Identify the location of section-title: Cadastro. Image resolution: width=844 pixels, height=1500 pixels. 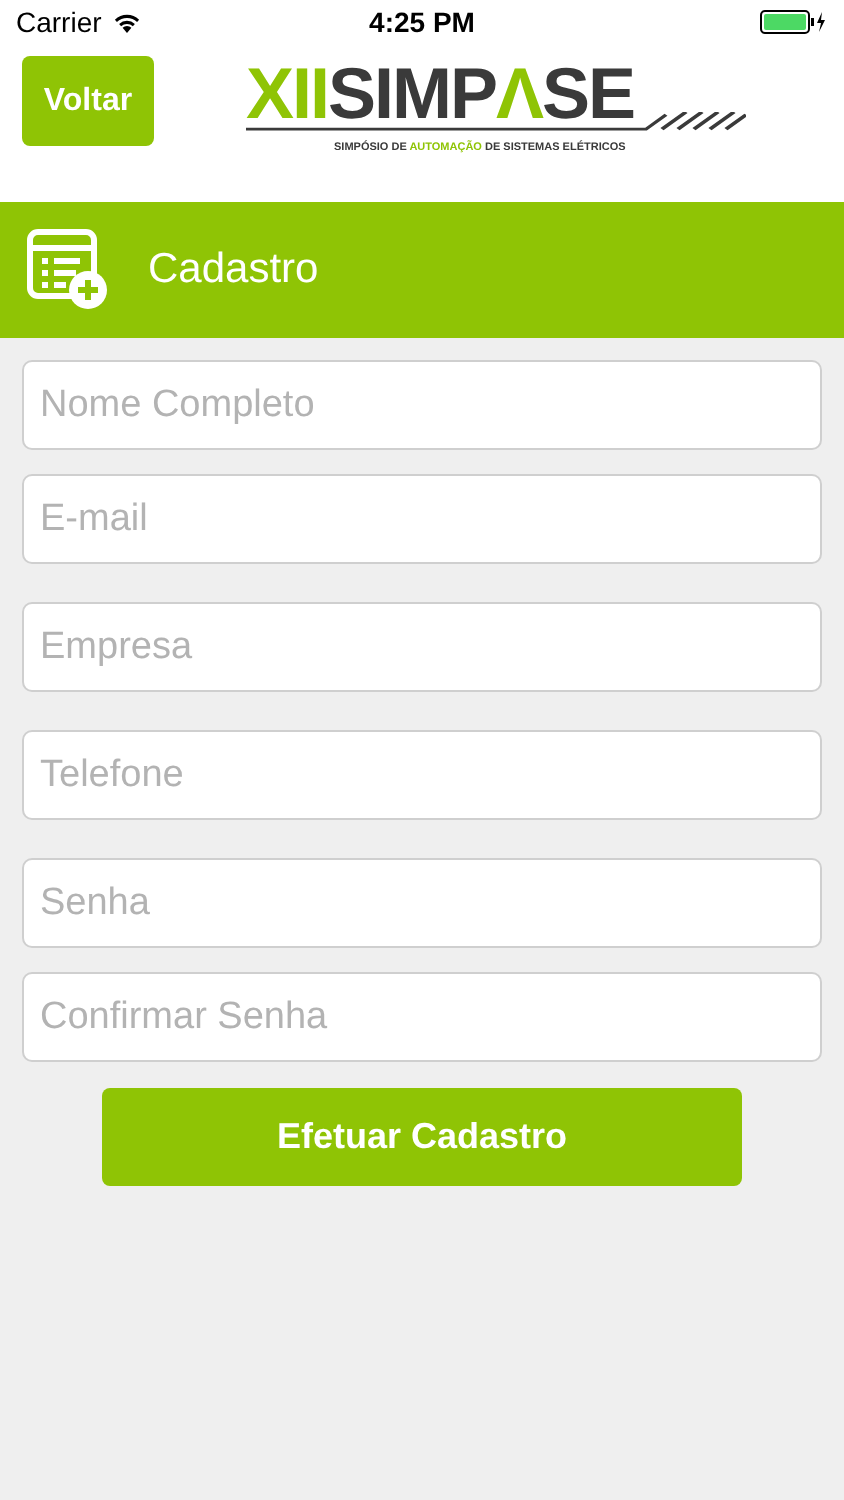
(233, 270).